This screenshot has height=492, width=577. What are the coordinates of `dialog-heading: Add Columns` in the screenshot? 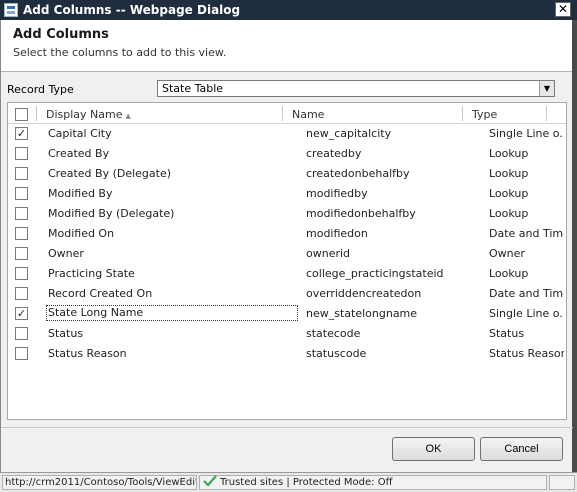 It's located at (61, 34).